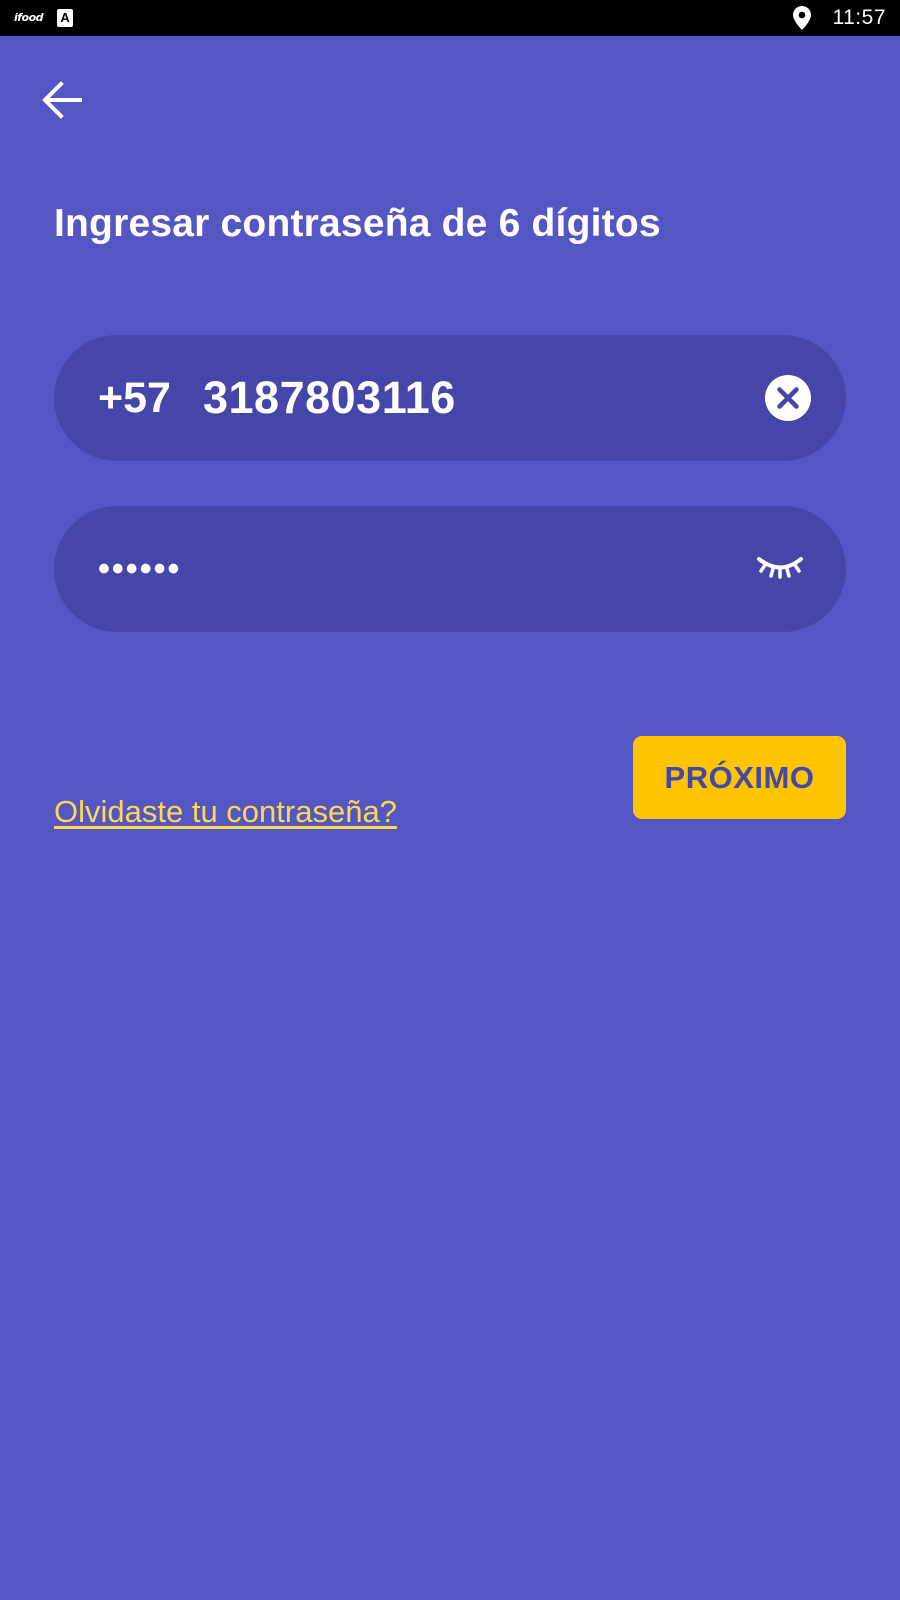 The height and width of the screenshot is (1600, 900). Describe the element at coordinates (739, 777) in the screenshot. I see `next-button: PRÓXIMO` at that location.